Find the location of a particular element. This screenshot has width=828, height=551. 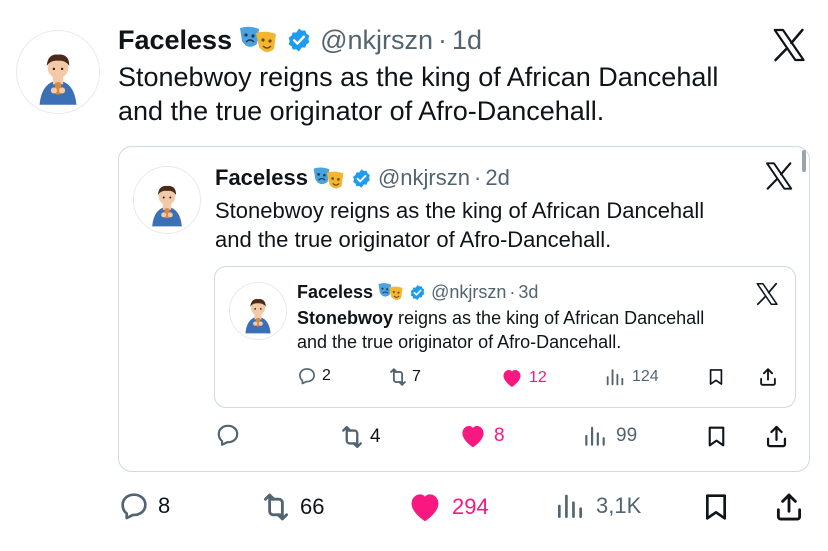

quote2-avatar is located at coordinates (258, 311).